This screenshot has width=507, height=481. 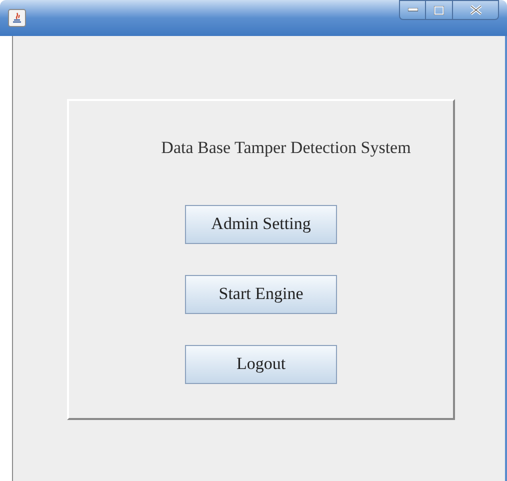 I want to click on maximize-icon, so click(x=439, y=10).